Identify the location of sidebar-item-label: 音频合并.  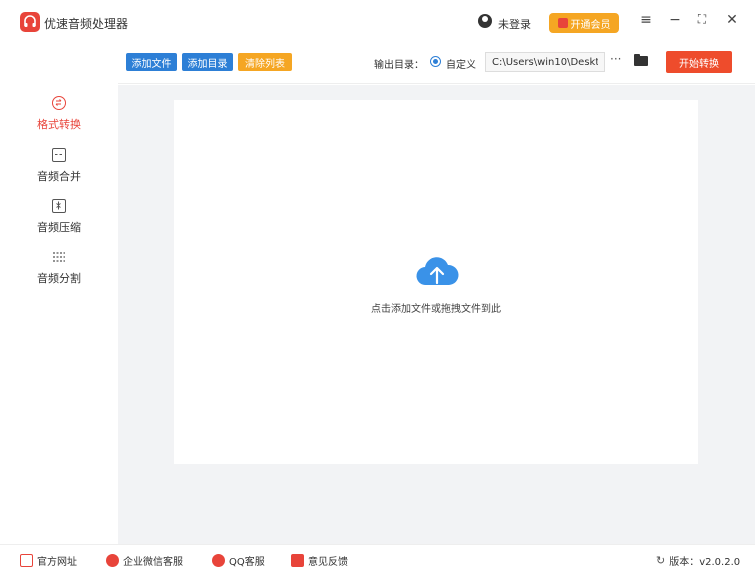
(59, 176).